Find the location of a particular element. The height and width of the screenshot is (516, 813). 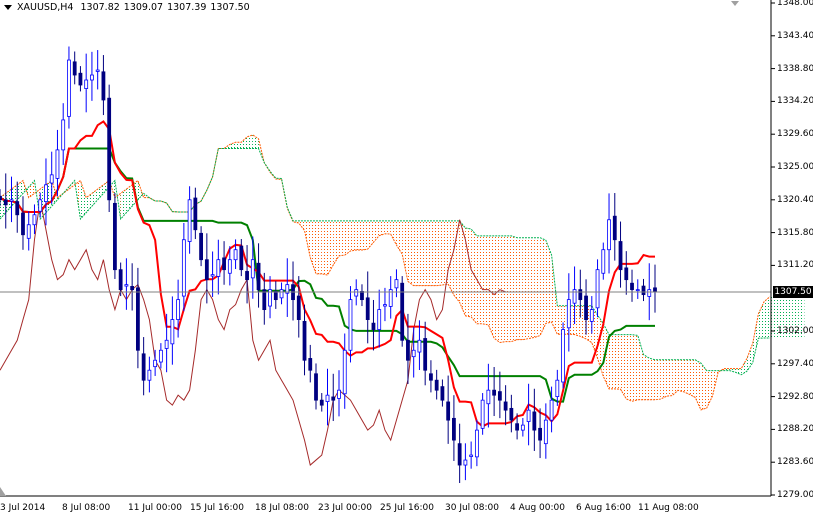

x-tick-label: 23 Jul 00:00 is located at coordinates (345, 508).